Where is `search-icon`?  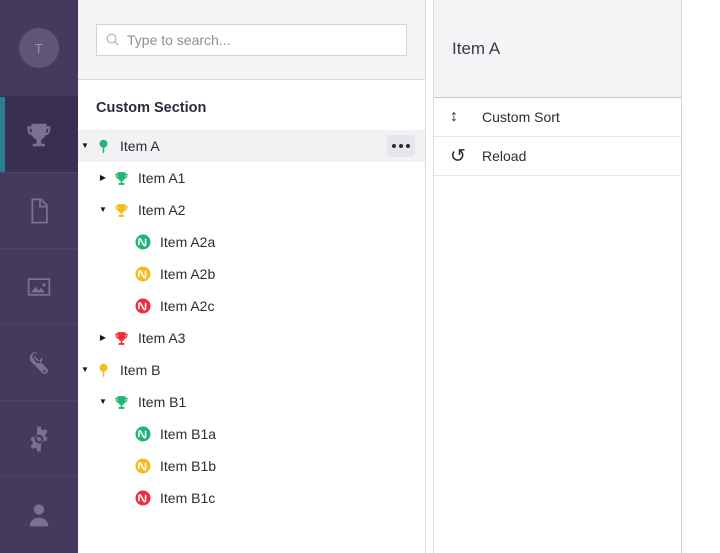
search-icon is located at coordinates (112, 39).